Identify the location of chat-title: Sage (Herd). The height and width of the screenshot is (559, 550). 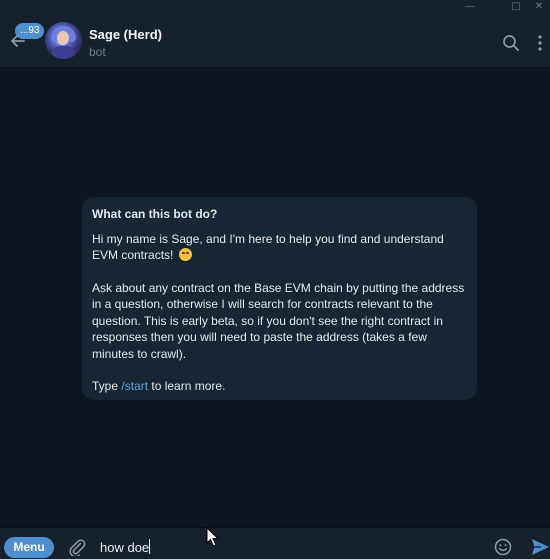
(125, 34).